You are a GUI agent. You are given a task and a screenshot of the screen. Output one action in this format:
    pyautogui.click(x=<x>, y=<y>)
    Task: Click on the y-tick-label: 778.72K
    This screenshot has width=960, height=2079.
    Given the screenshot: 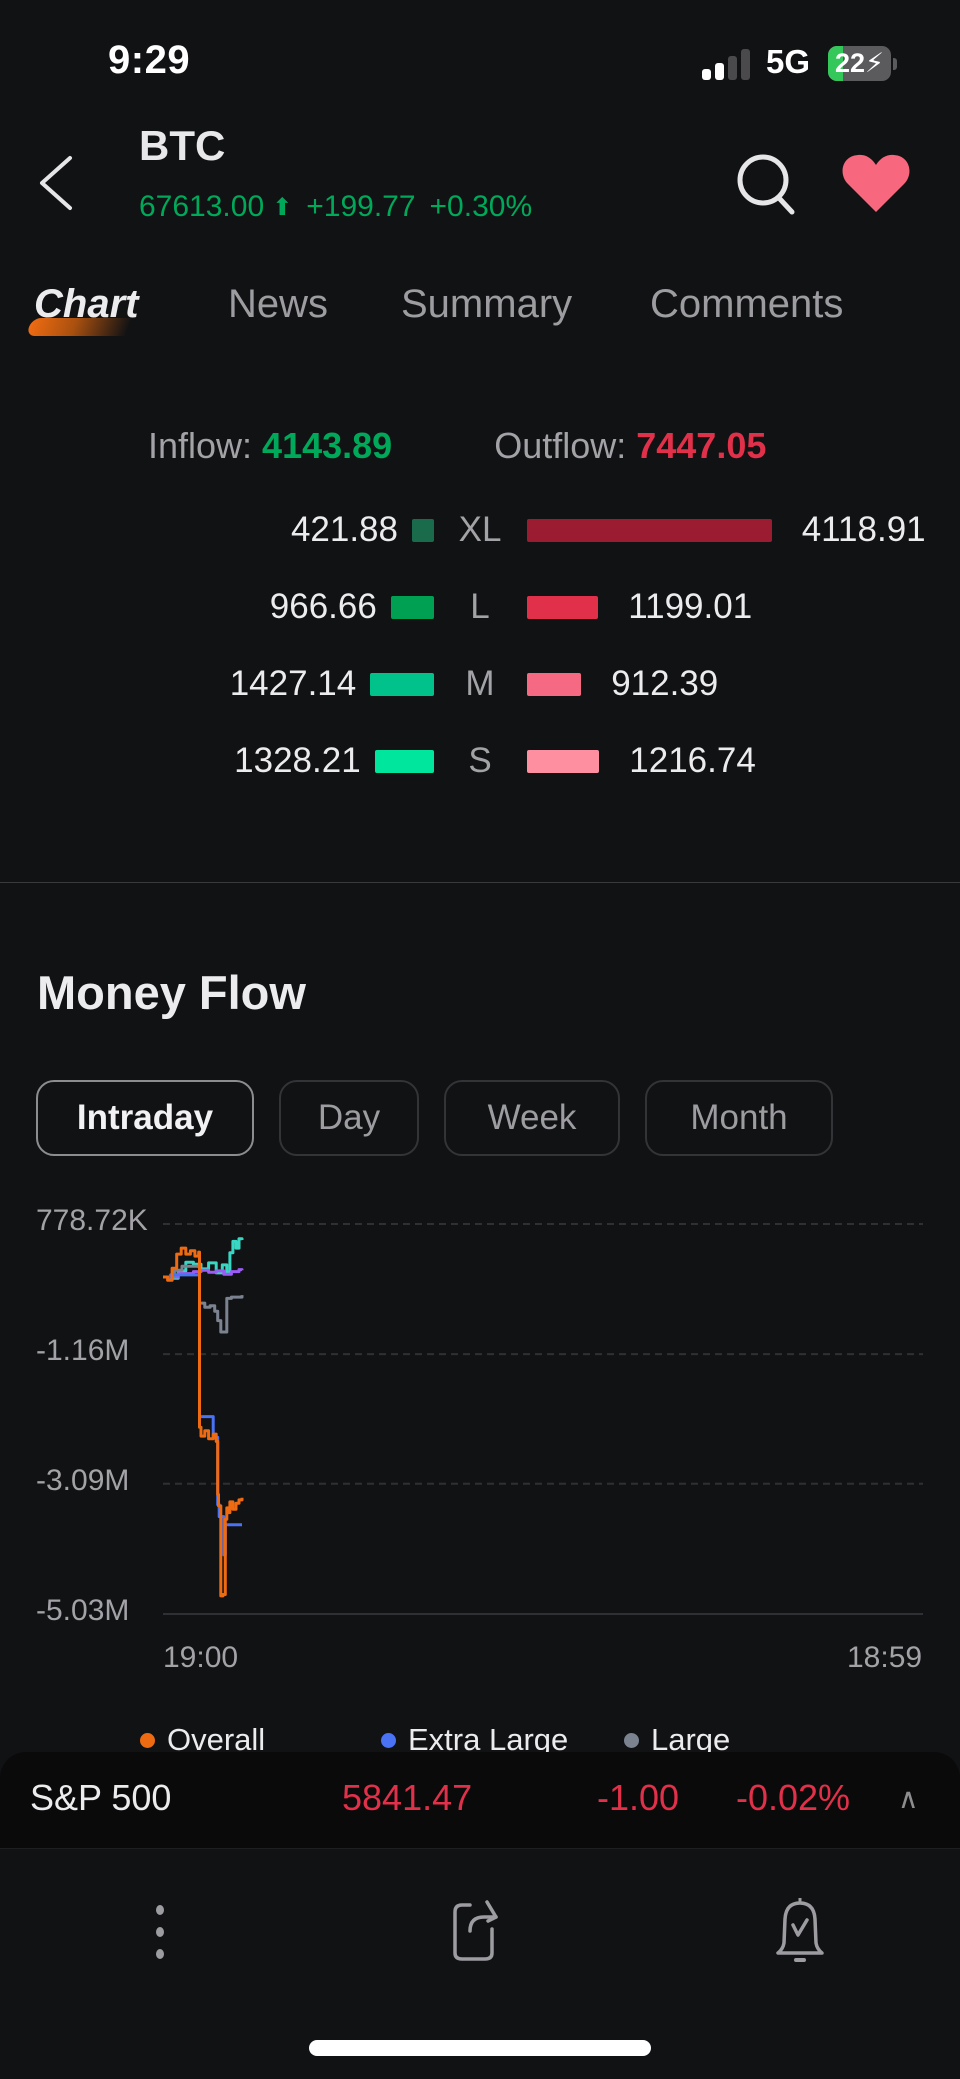 What is the action you would take?
    pyautogui.click(x=92, y=1220)
    